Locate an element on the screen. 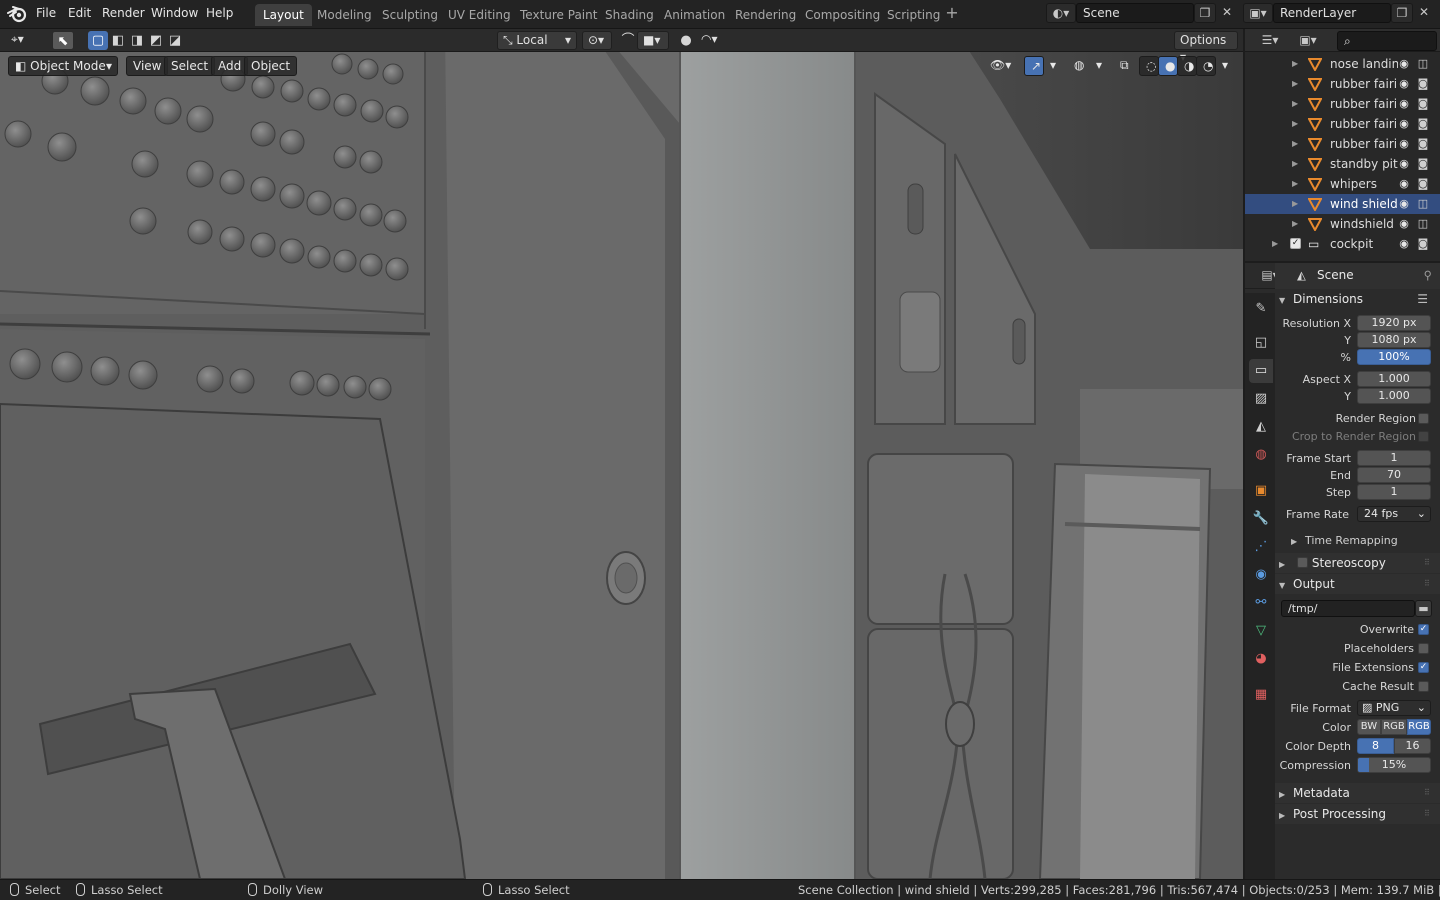 This screenshot has width=1440, height=900. overlays-dropdown-icon: ▾ is located at coordinates (1099, 66).